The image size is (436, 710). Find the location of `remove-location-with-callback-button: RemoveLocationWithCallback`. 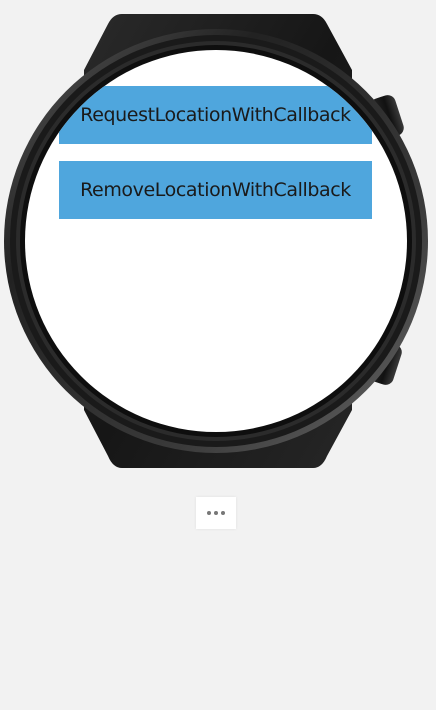

remove-location-with-callback-button: RemoveLocationWithCallback is located at coordinates (215, 190).